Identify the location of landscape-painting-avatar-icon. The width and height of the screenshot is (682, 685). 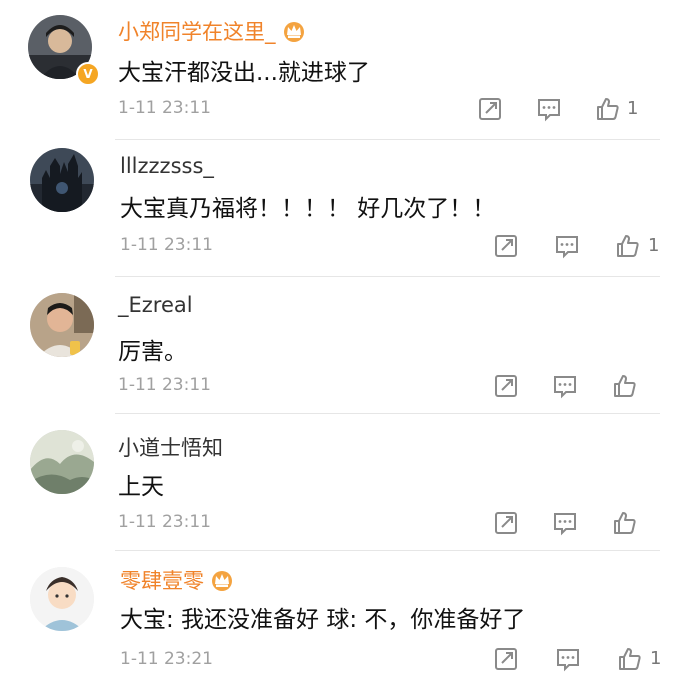
(62, 462).